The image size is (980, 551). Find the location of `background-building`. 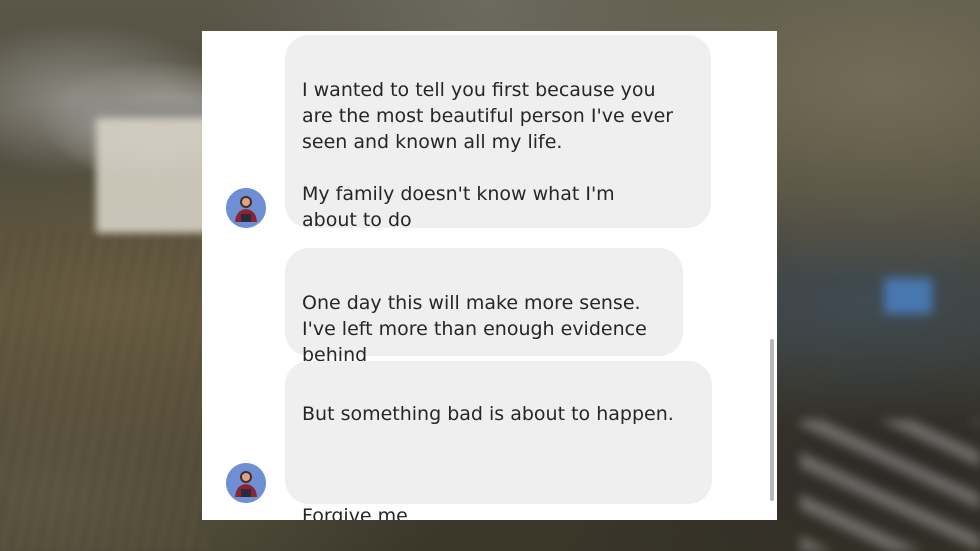

background-building is located at coordinates (156, 175).